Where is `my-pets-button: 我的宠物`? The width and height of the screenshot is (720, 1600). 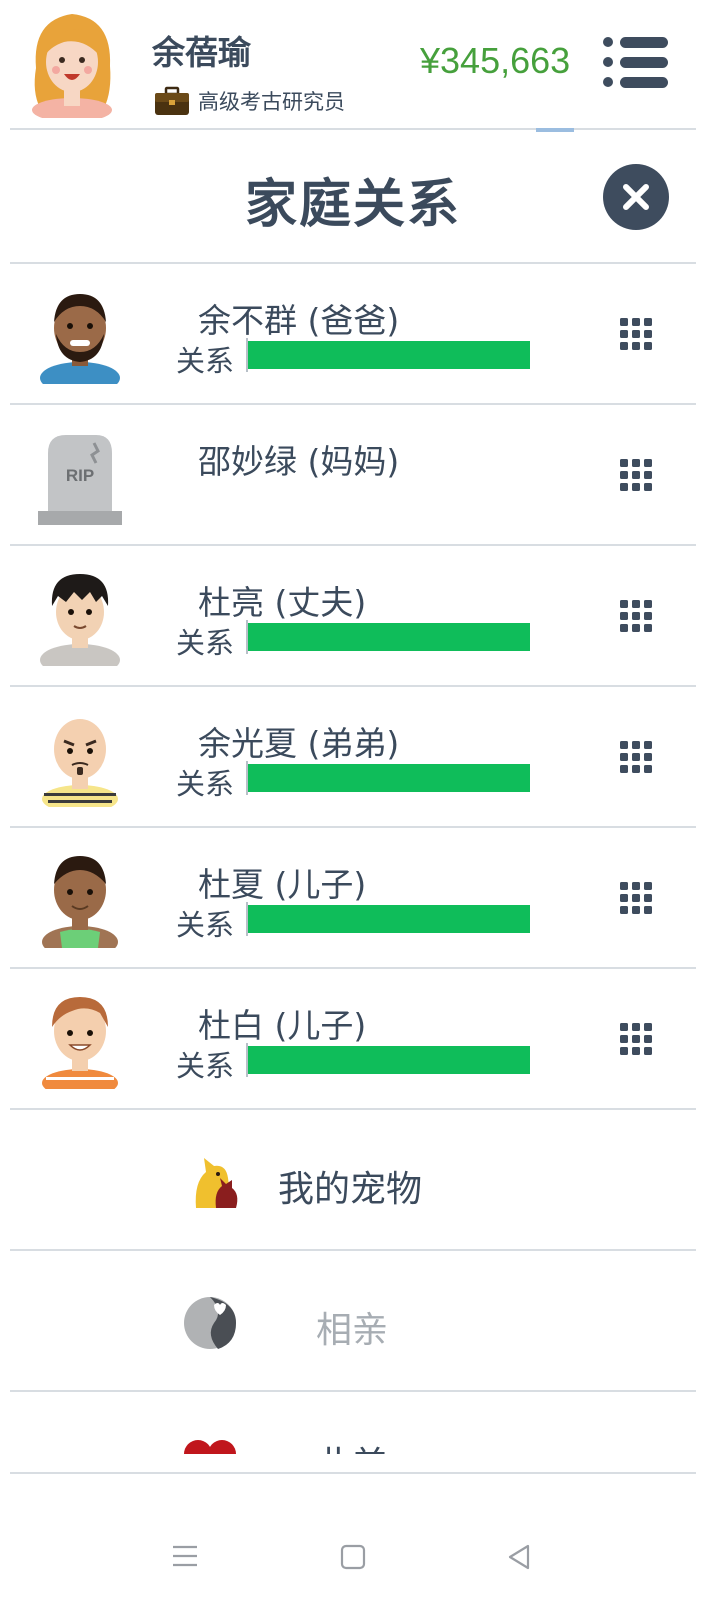
my-pets-button: 我的宠物 is located at coordinates (353, 1180).